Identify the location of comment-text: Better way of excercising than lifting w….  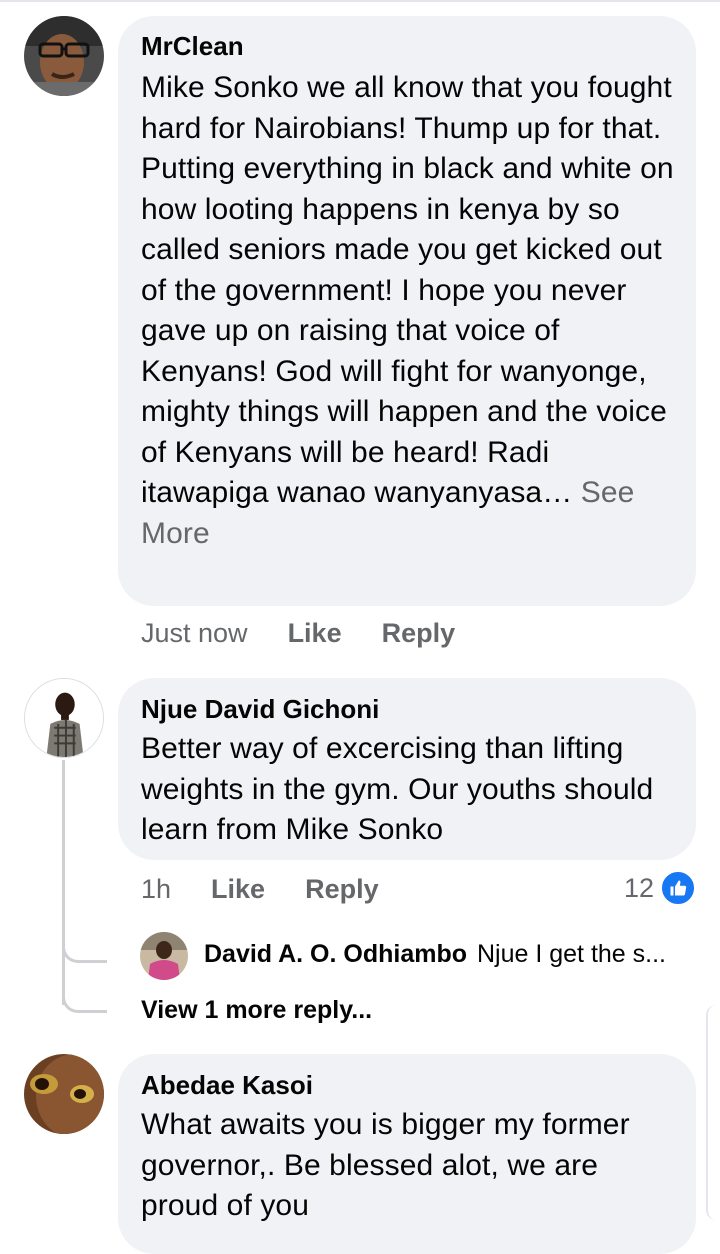
(397, 789).